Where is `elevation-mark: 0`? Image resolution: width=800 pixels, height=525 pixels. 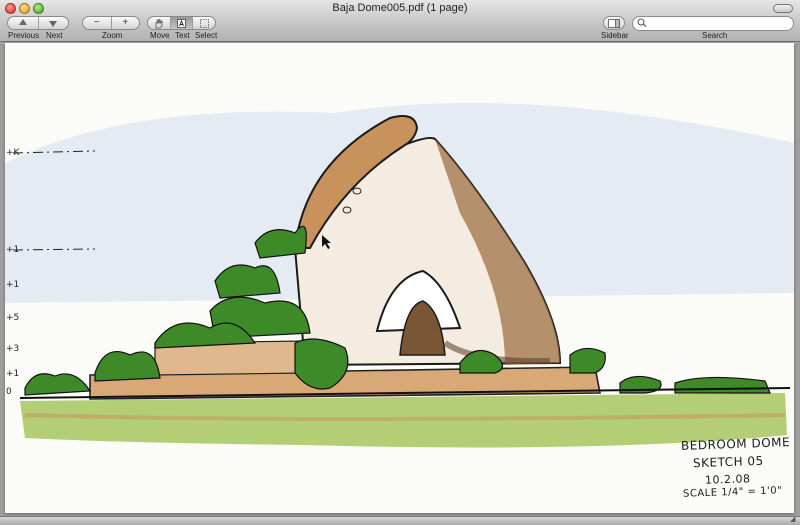
elevation-mark: 0 is located at coordinates (9, 392).